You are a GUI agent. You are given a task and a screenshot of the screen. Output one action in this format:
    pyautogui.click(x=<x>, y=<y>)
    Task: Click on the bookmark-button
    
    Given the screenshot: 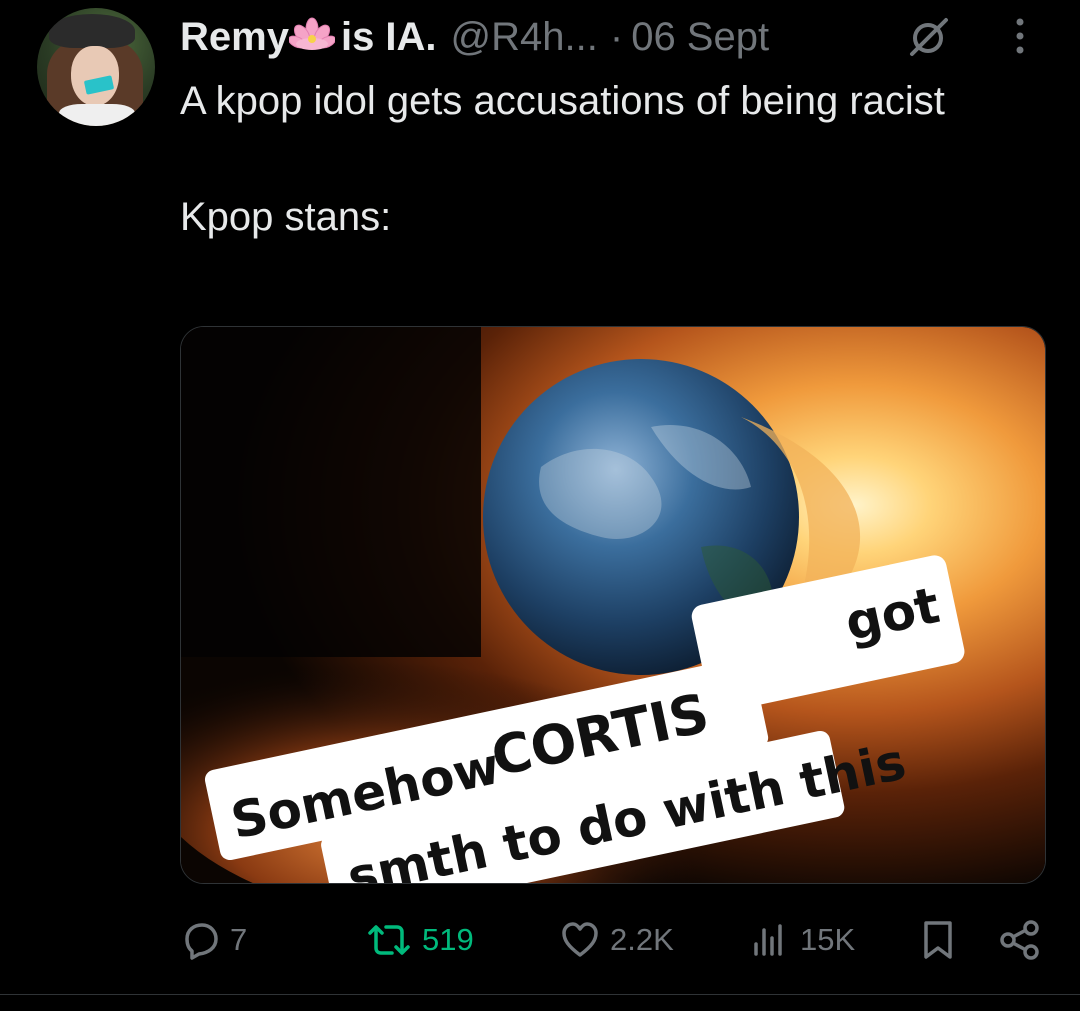 What is the action you would take?
    pyautogui.click(x=938, y=940)
    